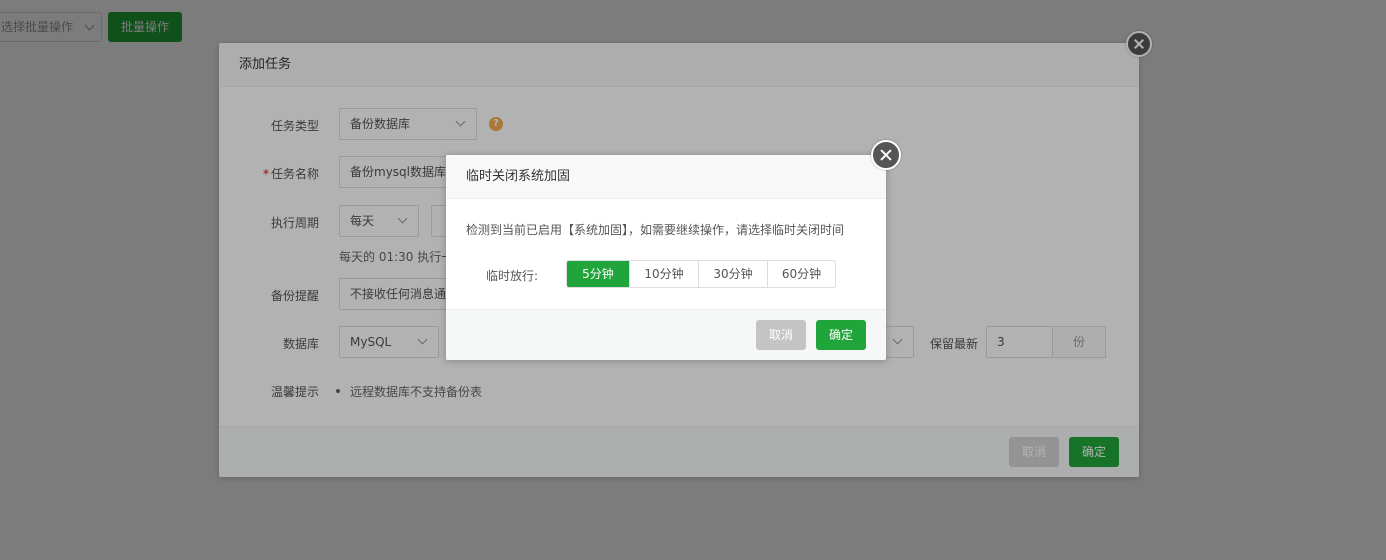 This screenshot has width=1386, height=560. Describe the element at coordinates (666, 177) in the screenshot. I see `temp-close-title: 临时关闭系统加固` at that location.